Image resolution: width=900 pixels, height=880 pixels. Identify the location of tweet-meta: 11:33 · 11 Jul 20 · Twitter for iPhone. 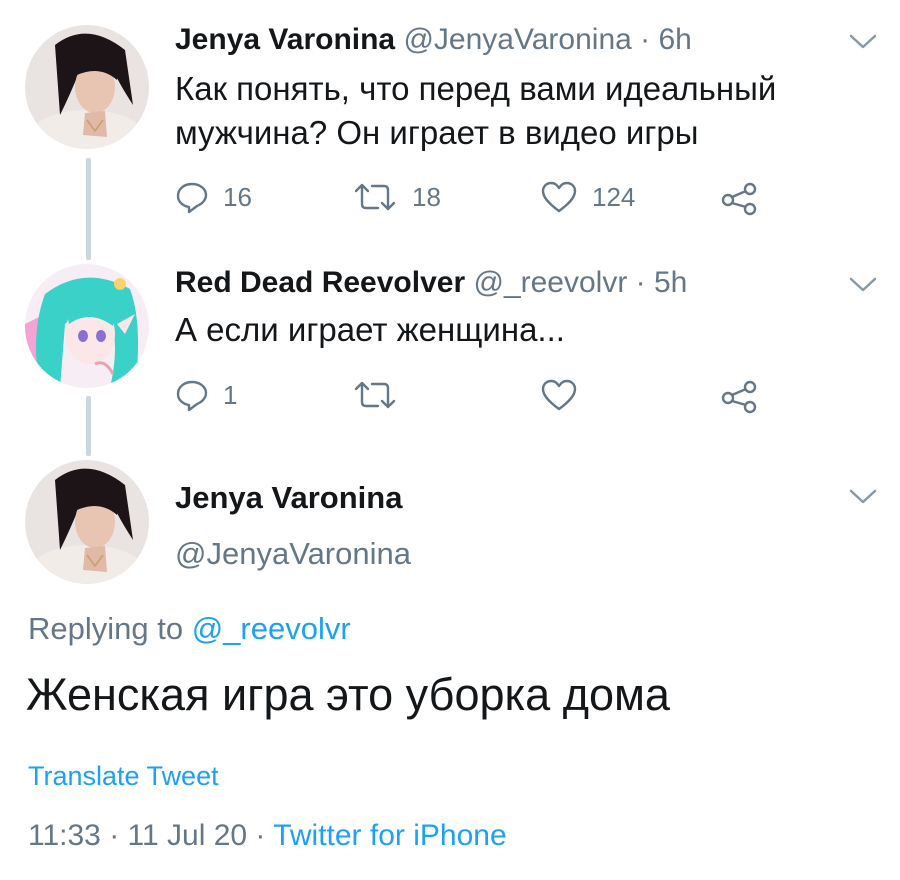
(267, 836).